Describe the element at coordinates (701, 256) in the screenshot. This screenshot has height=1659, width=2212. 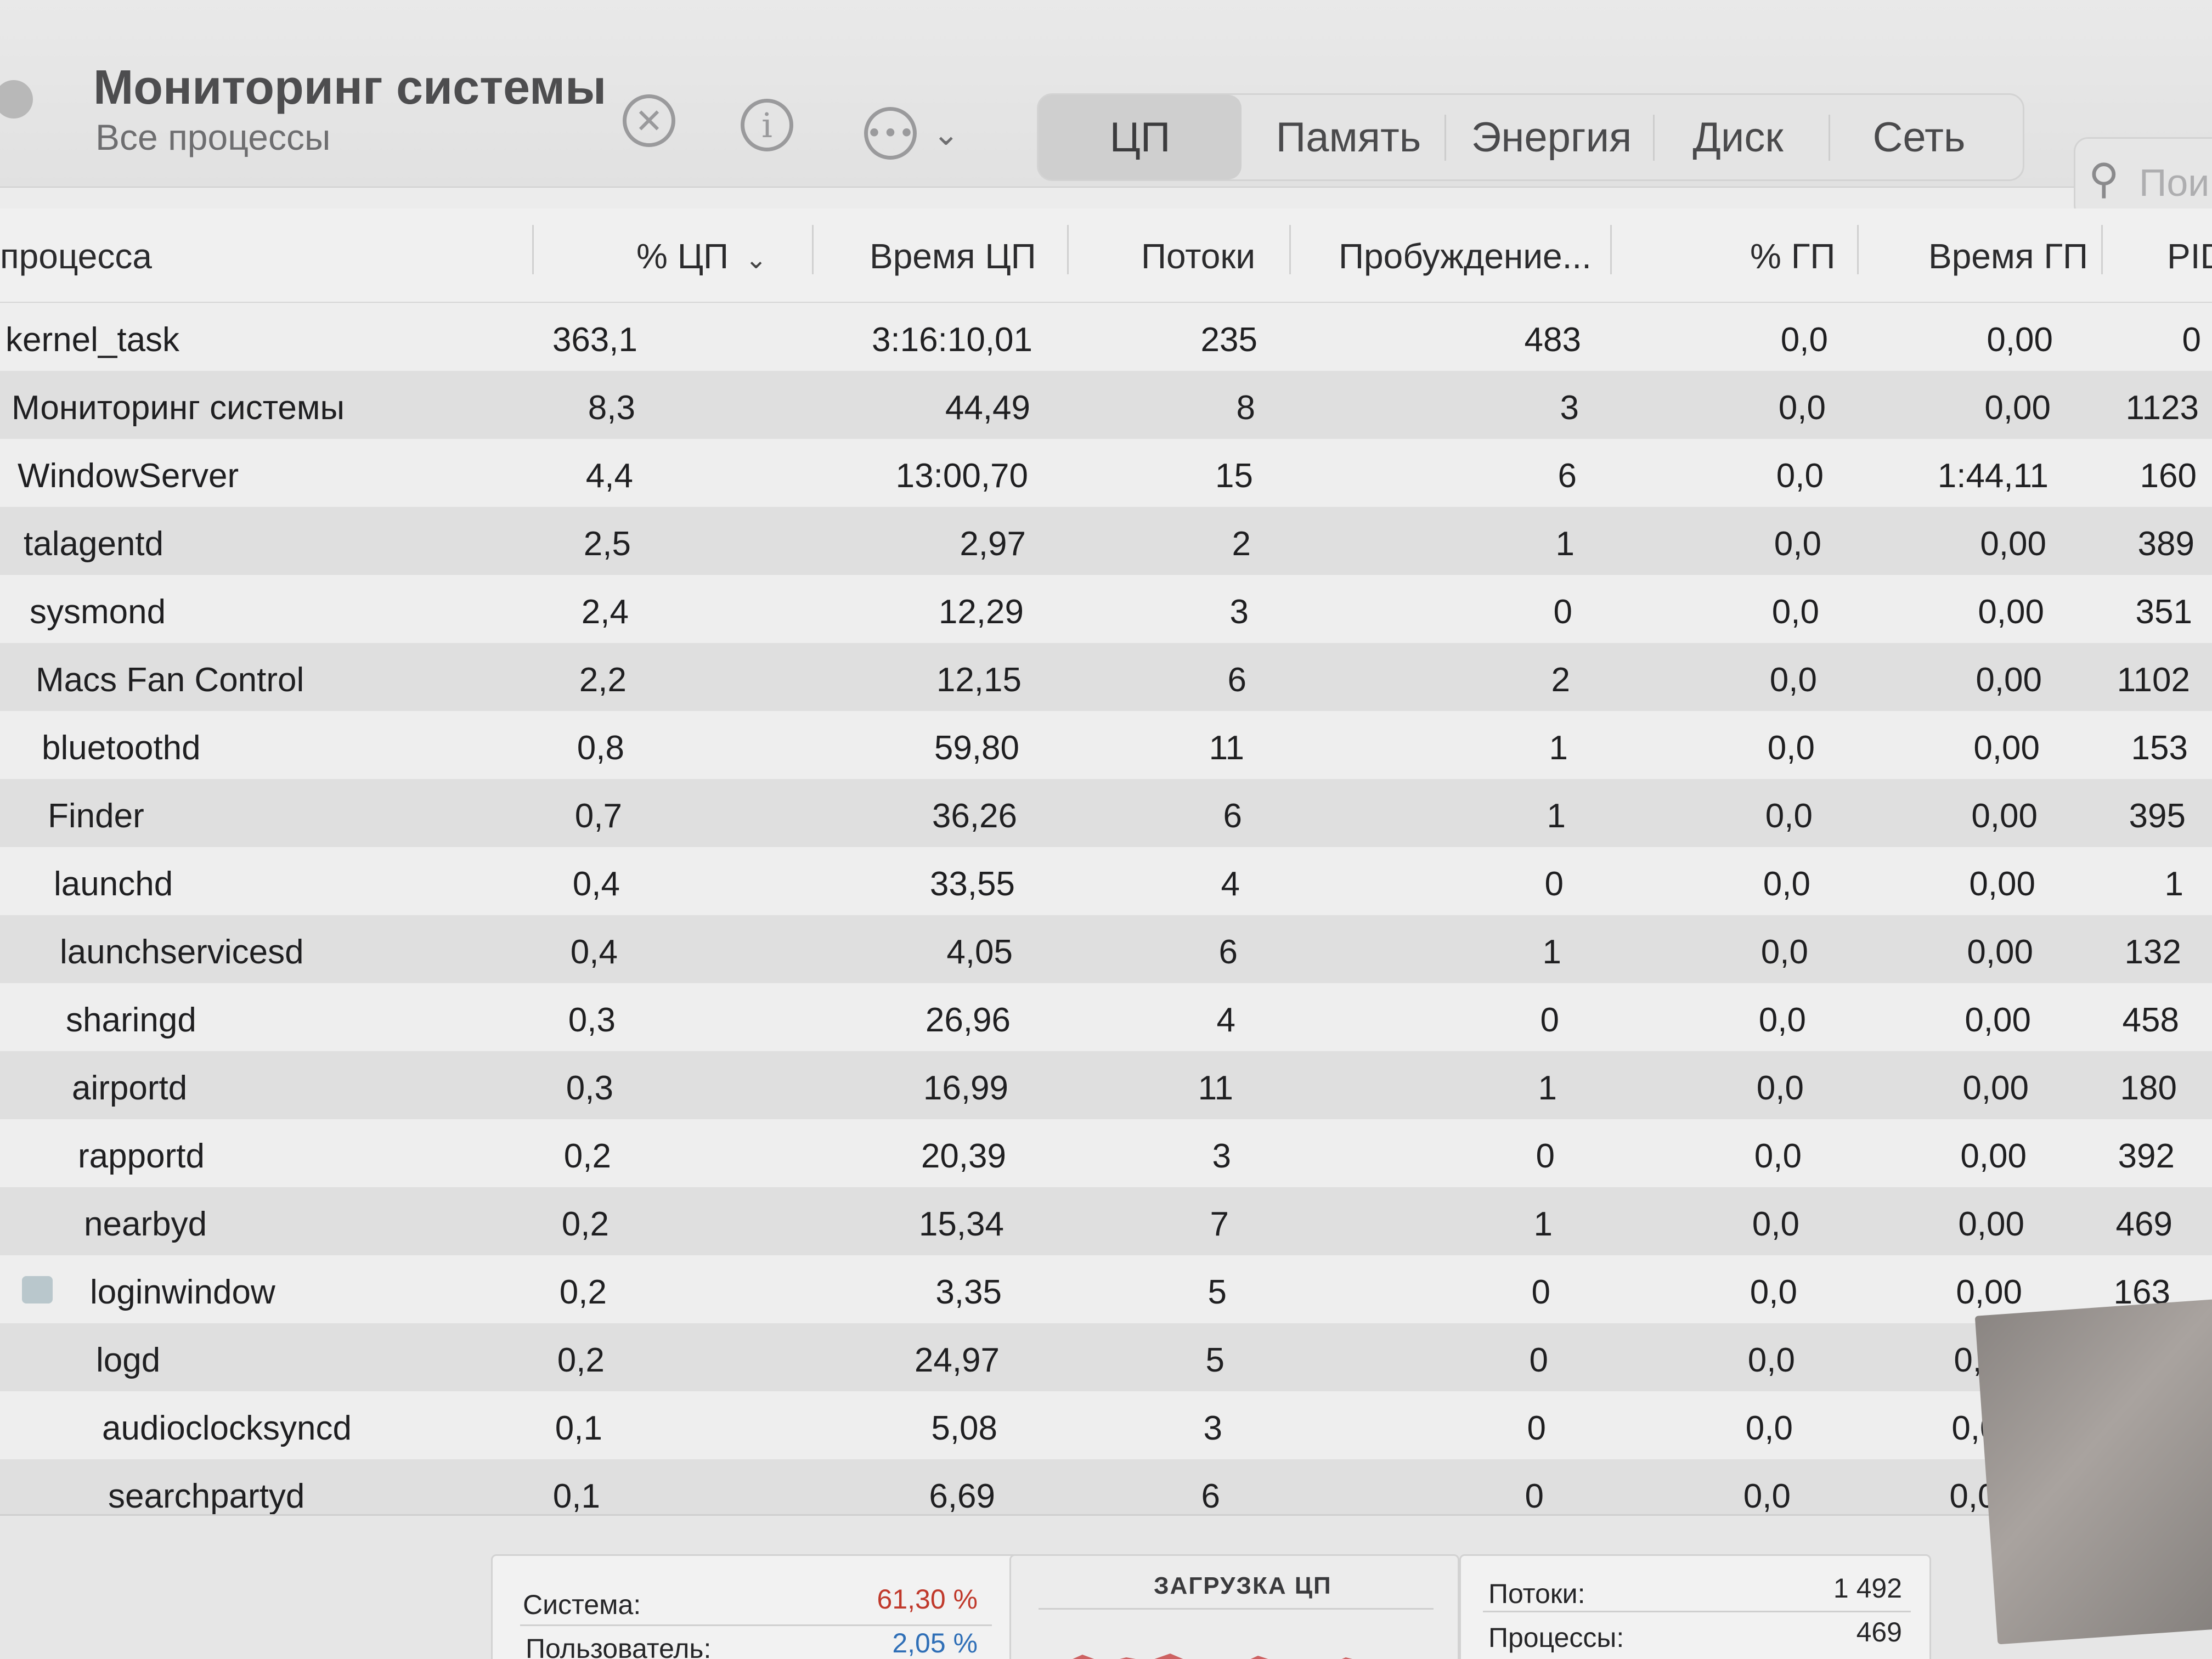
I see `column-header-cpu: % ЦП ⌄` at that location.